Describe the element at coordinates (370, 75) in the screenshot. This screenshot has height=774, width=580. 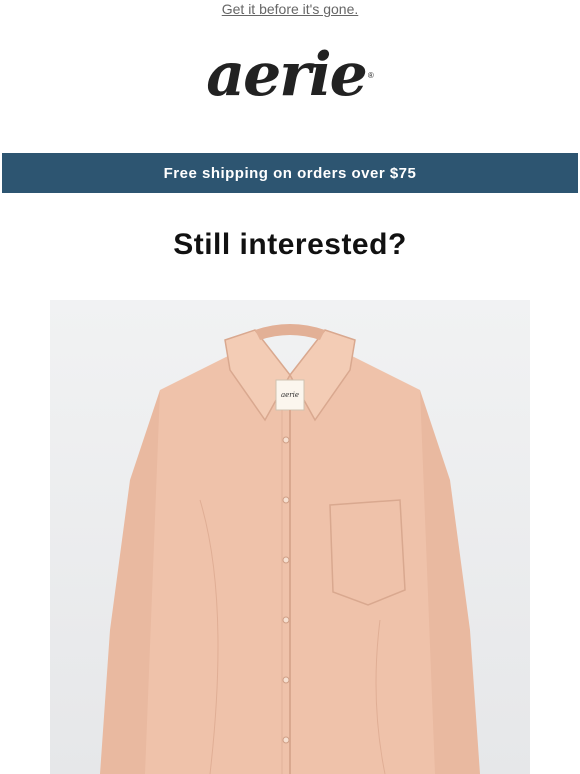
I see `registered-mark: ®` at that location.